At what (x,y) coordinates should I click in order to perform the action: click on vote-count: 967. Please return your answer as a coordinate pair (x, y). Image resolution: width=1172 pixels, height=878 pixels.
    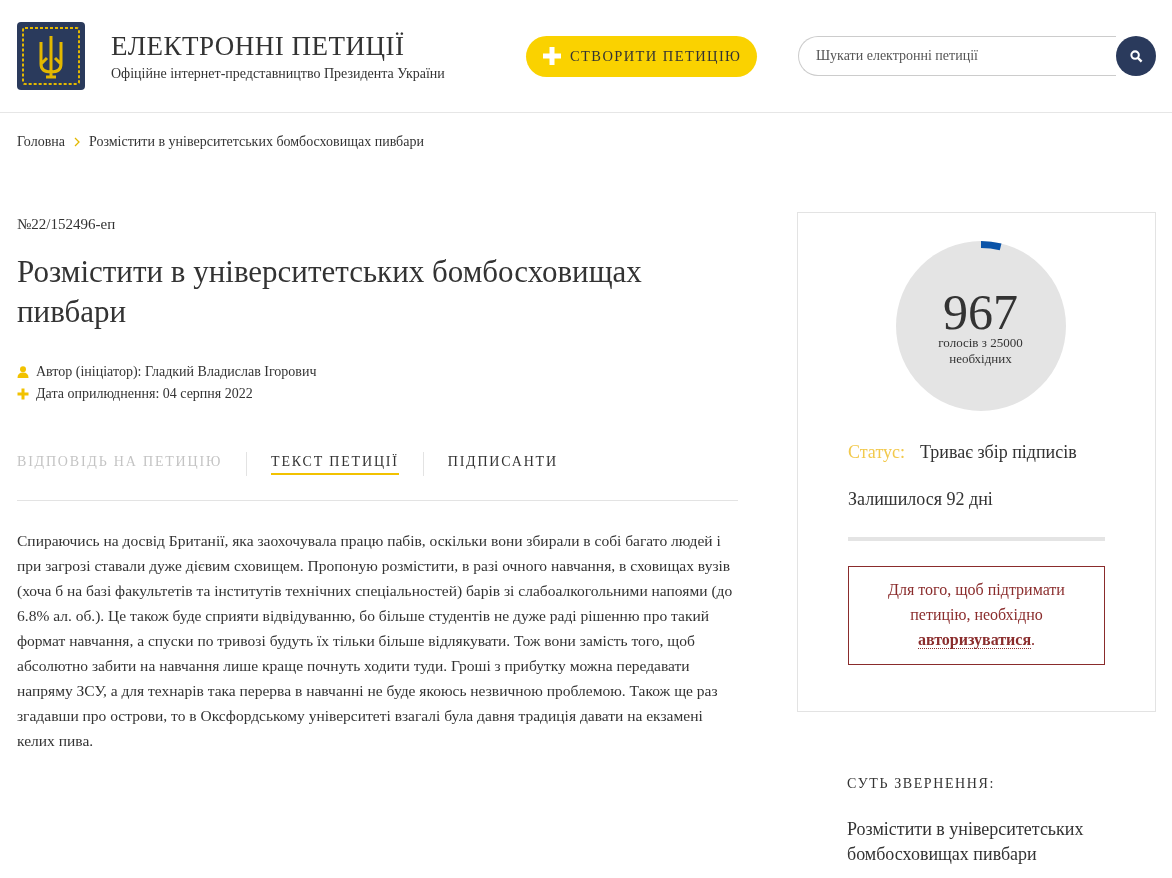
    Looking at the image, I should click on (980, 312).